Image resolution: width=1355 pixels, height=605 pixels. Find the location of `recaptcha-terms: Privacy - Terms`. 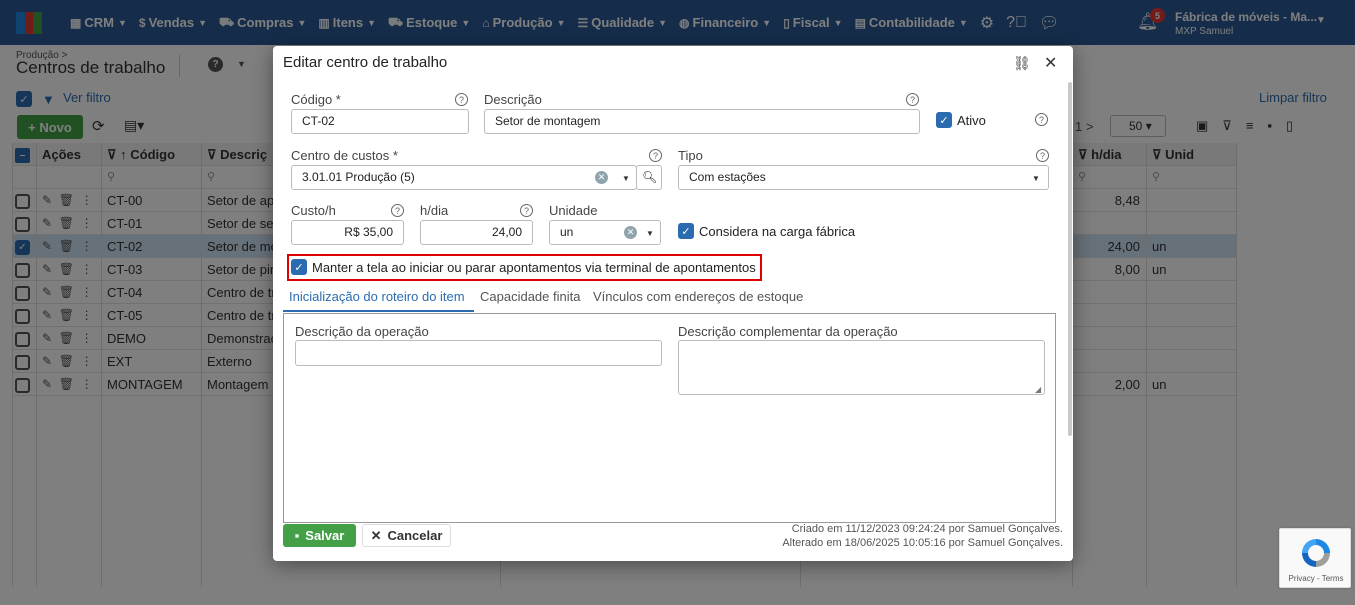

recaptcha-terms: Privacy - Terms is located at coordinates (1316, 578).